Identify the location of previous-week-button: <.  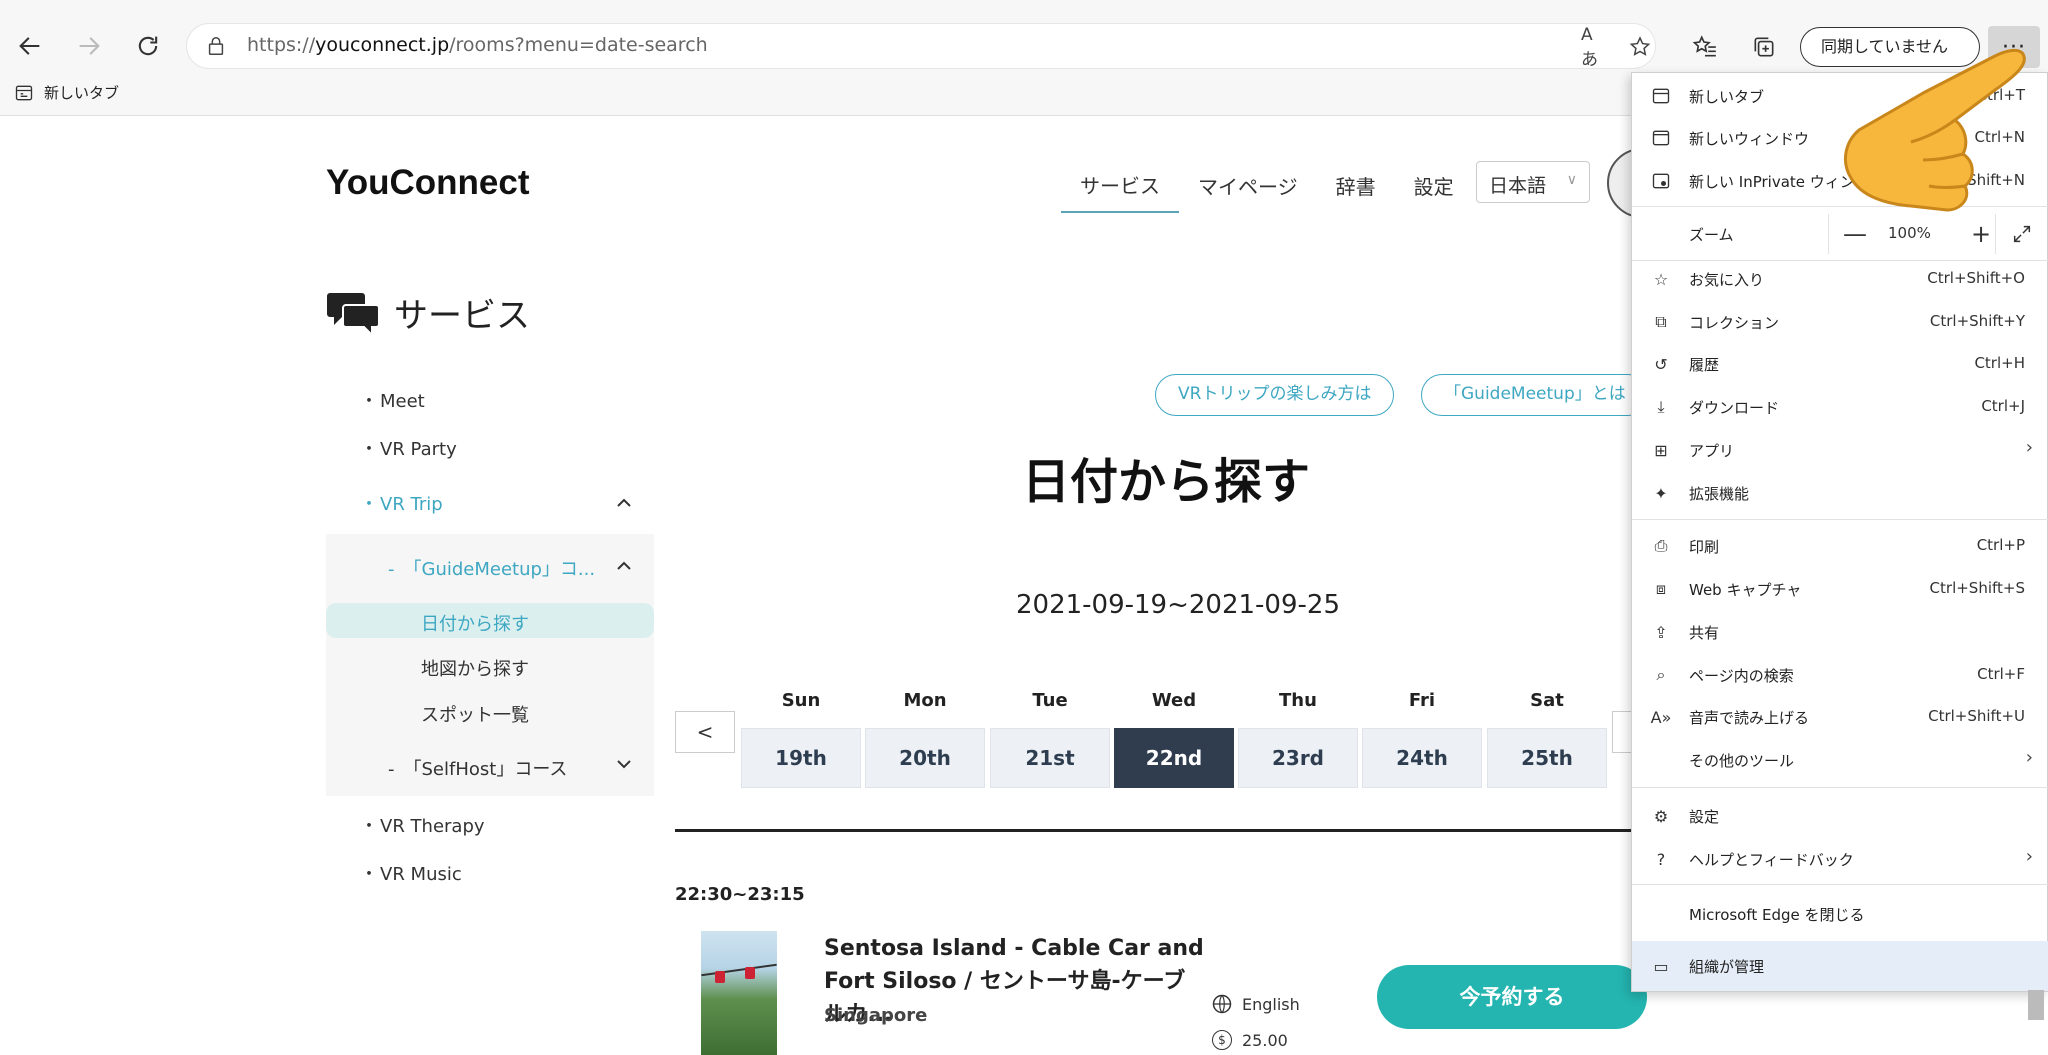
(705, 732).